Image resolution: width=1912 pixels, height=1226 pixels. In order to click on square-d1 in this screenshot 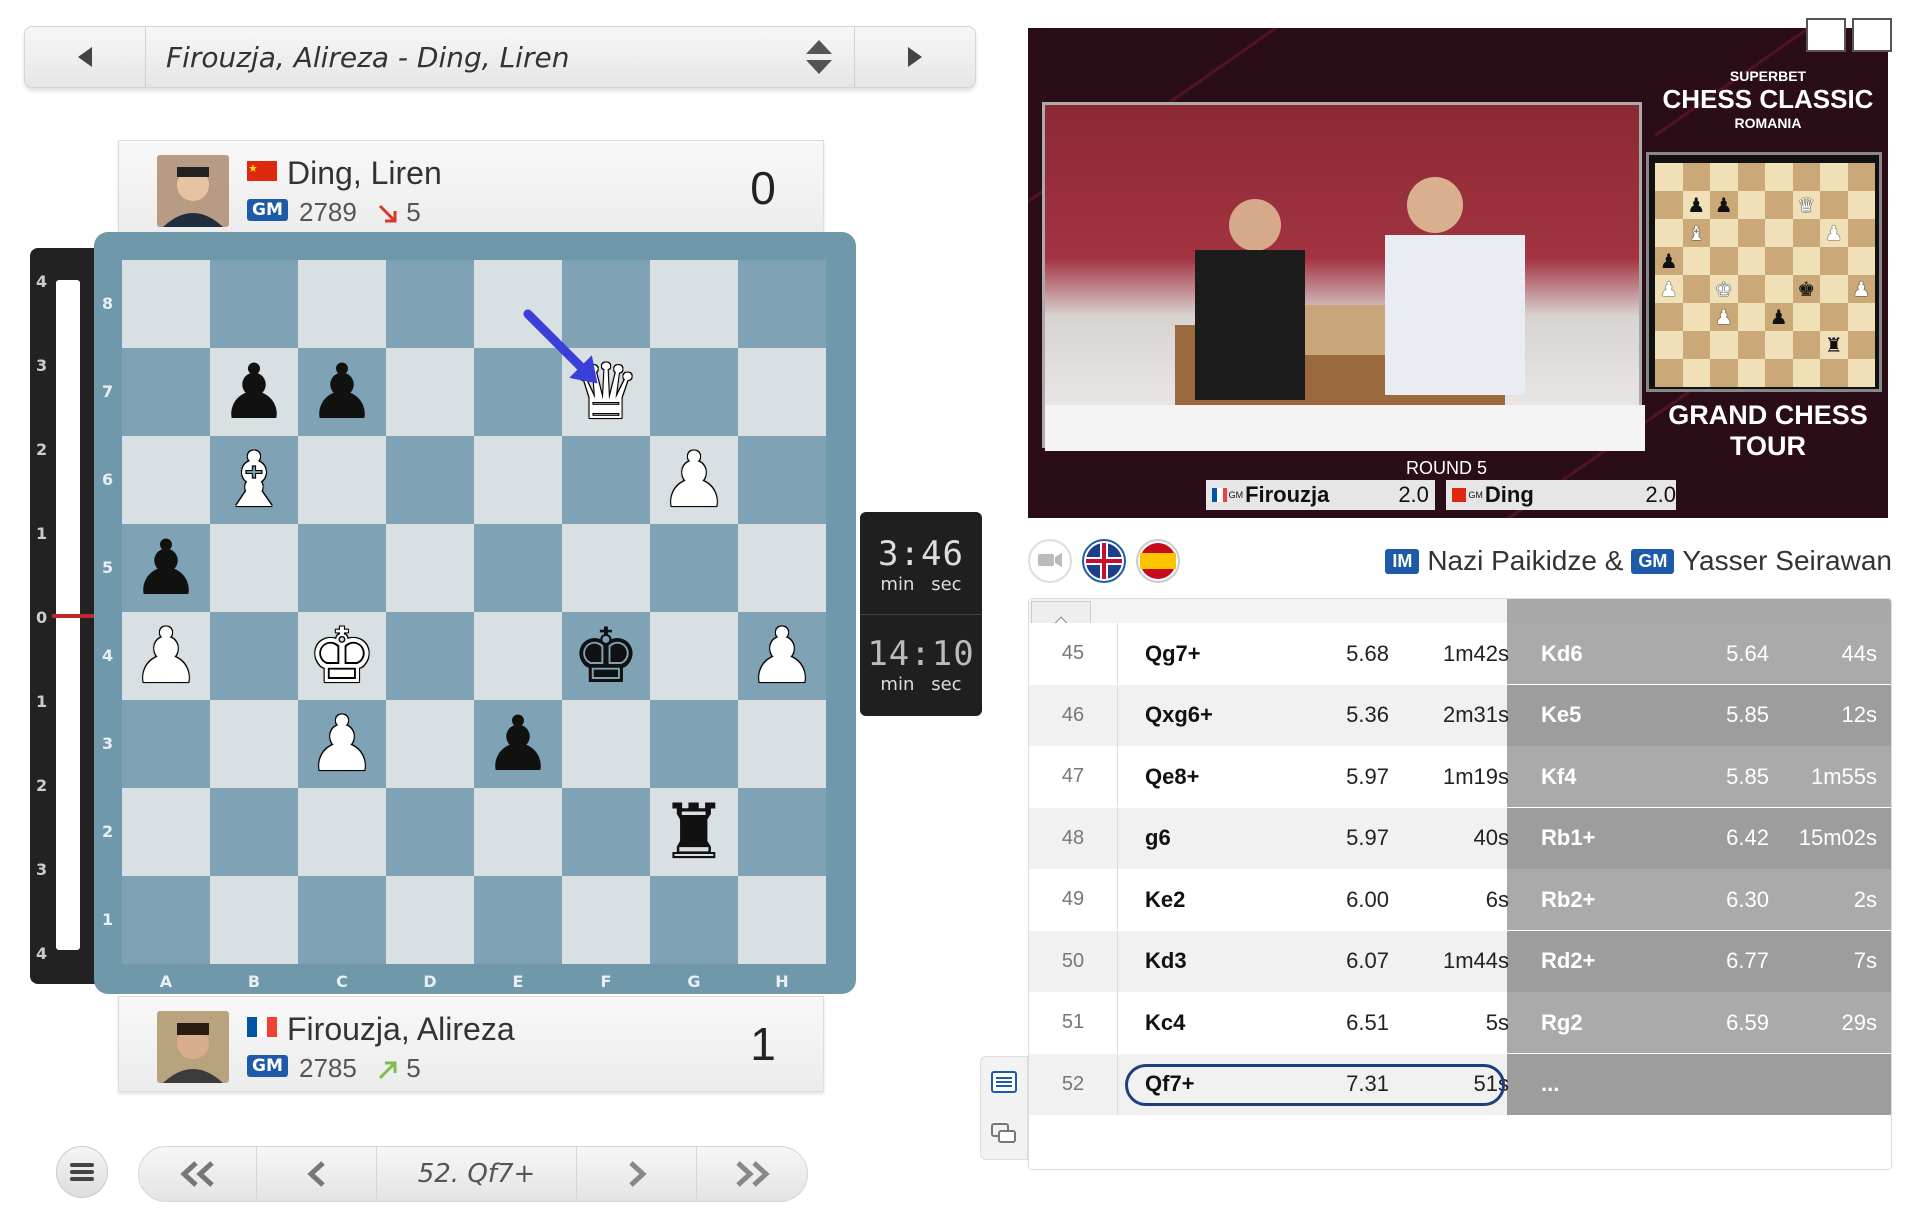, I will do `click(430, 920)`.